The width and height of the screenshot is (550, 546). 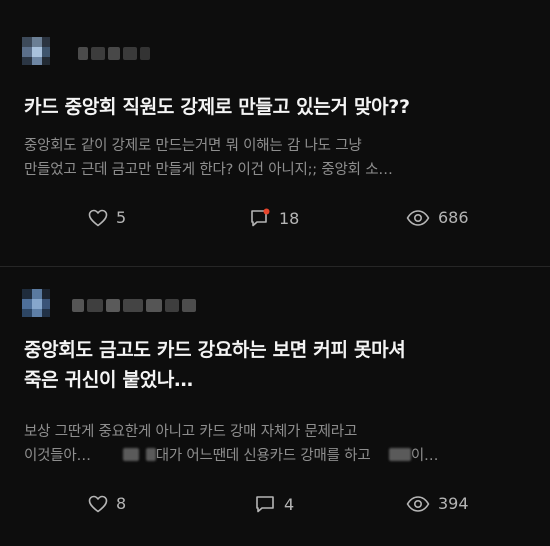 I want to click on comment-button: 18, so click(x=274, y=218).